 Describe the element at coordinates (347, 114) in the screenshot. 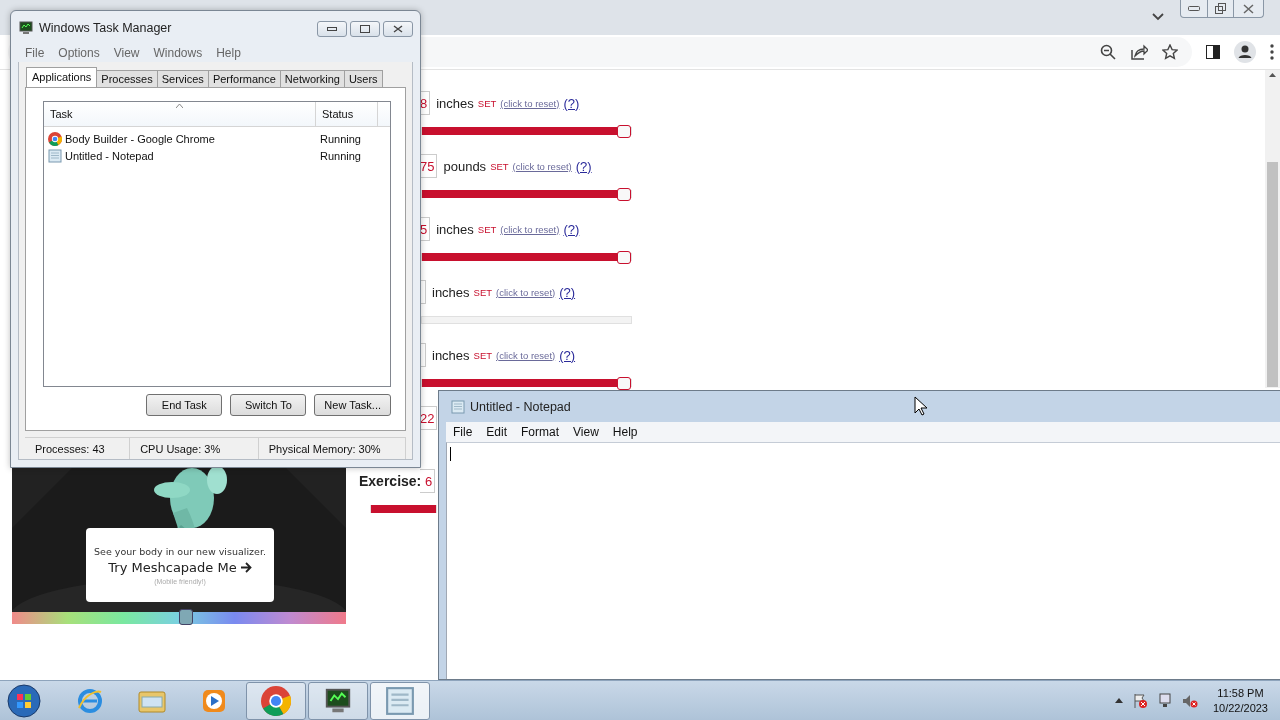

I see `column-header: Status` at that location.